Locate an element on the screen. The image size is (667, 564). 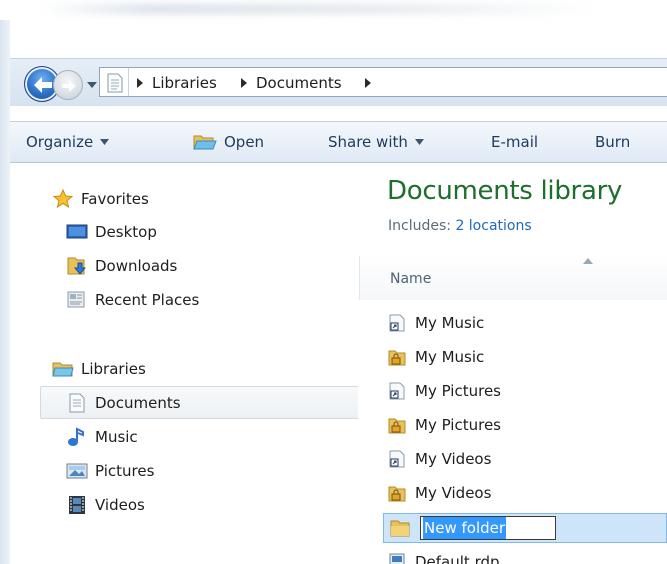
library-title: Documents library is located at coordinates (505, 191).